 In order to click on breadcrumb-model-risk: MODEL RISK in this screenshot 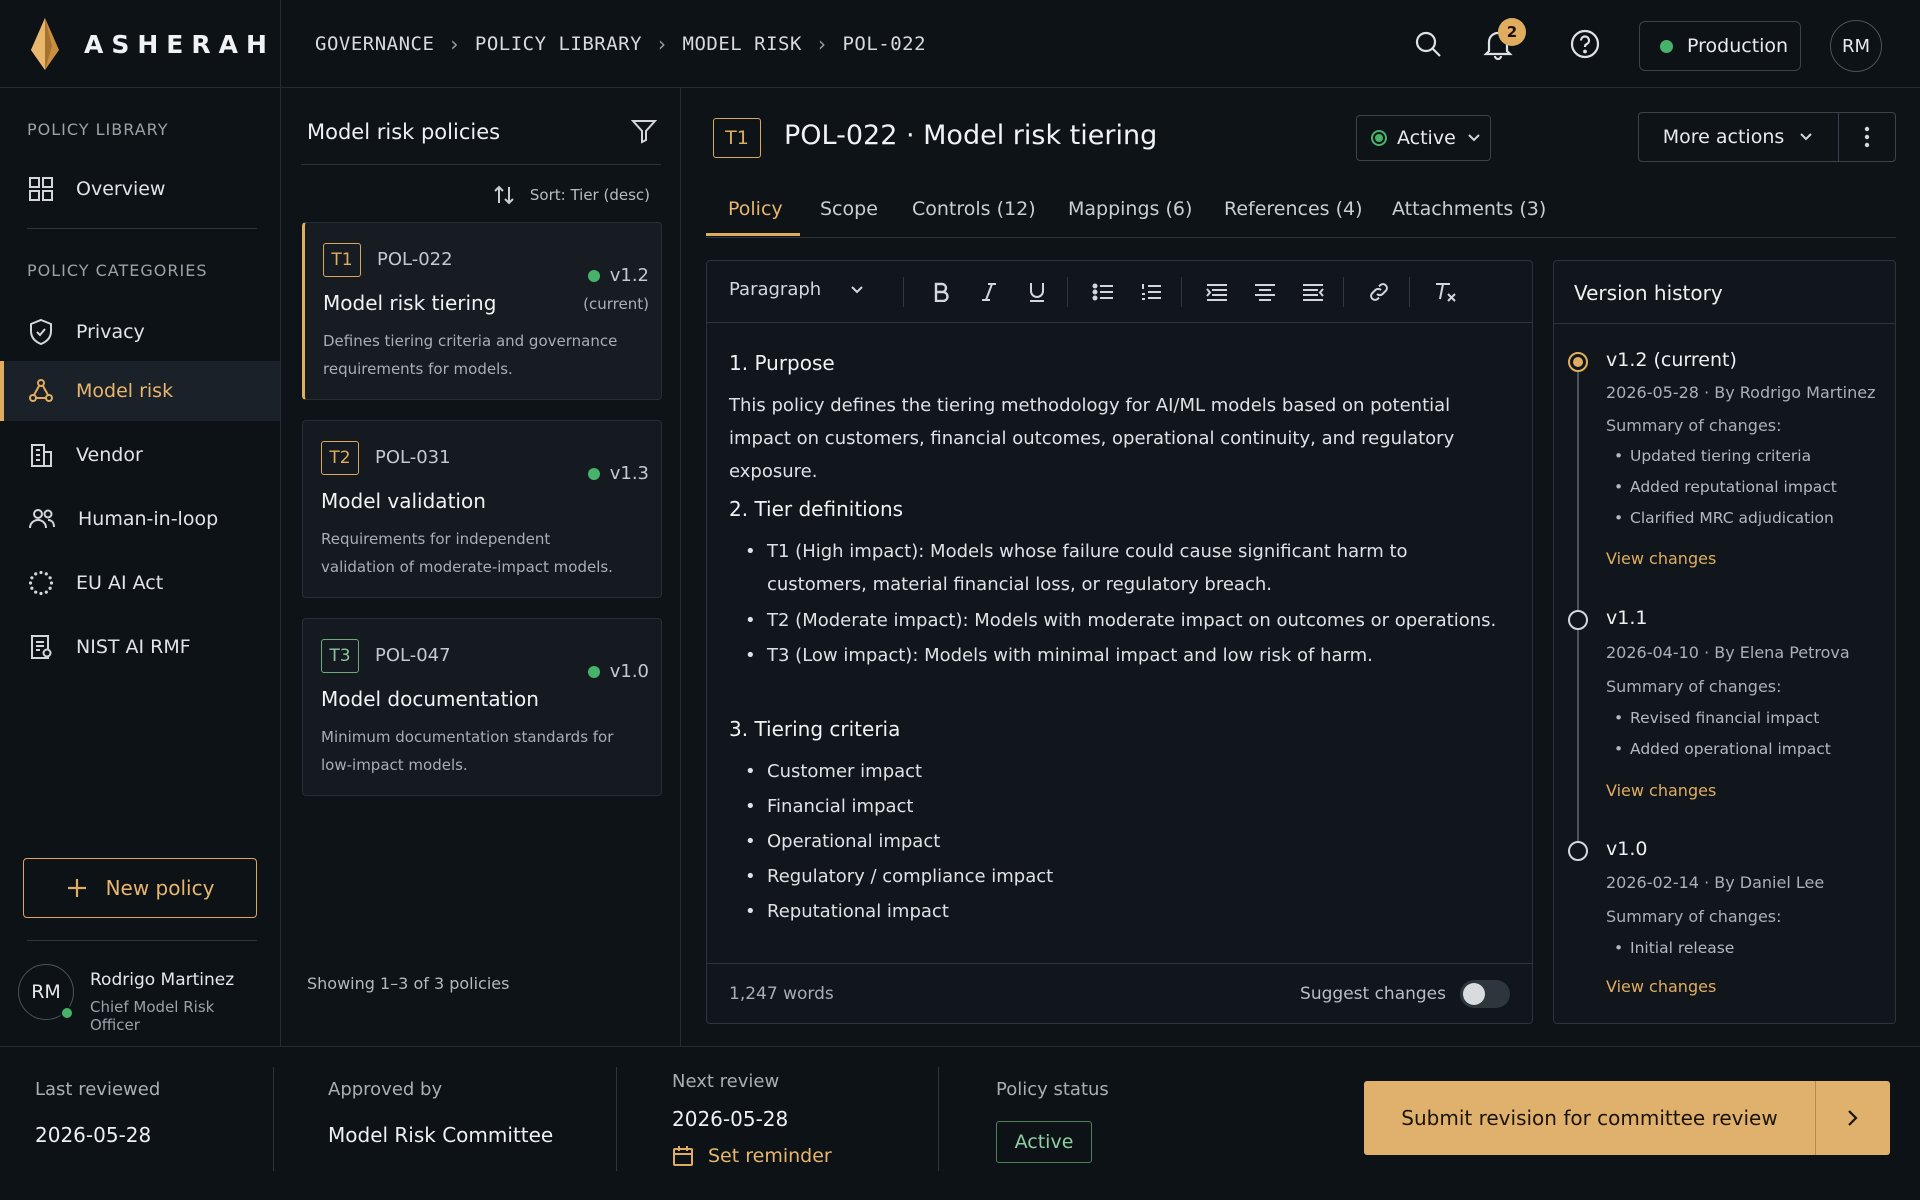, I will do `click(742, 44)`.